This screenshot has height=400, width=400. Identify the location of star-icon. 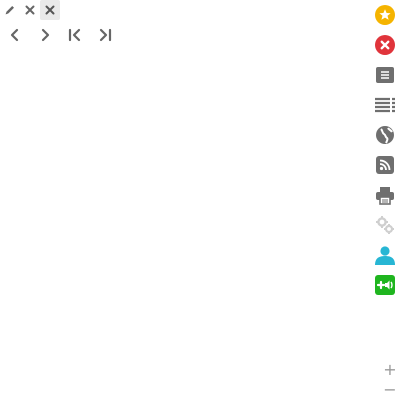
(385, 15).